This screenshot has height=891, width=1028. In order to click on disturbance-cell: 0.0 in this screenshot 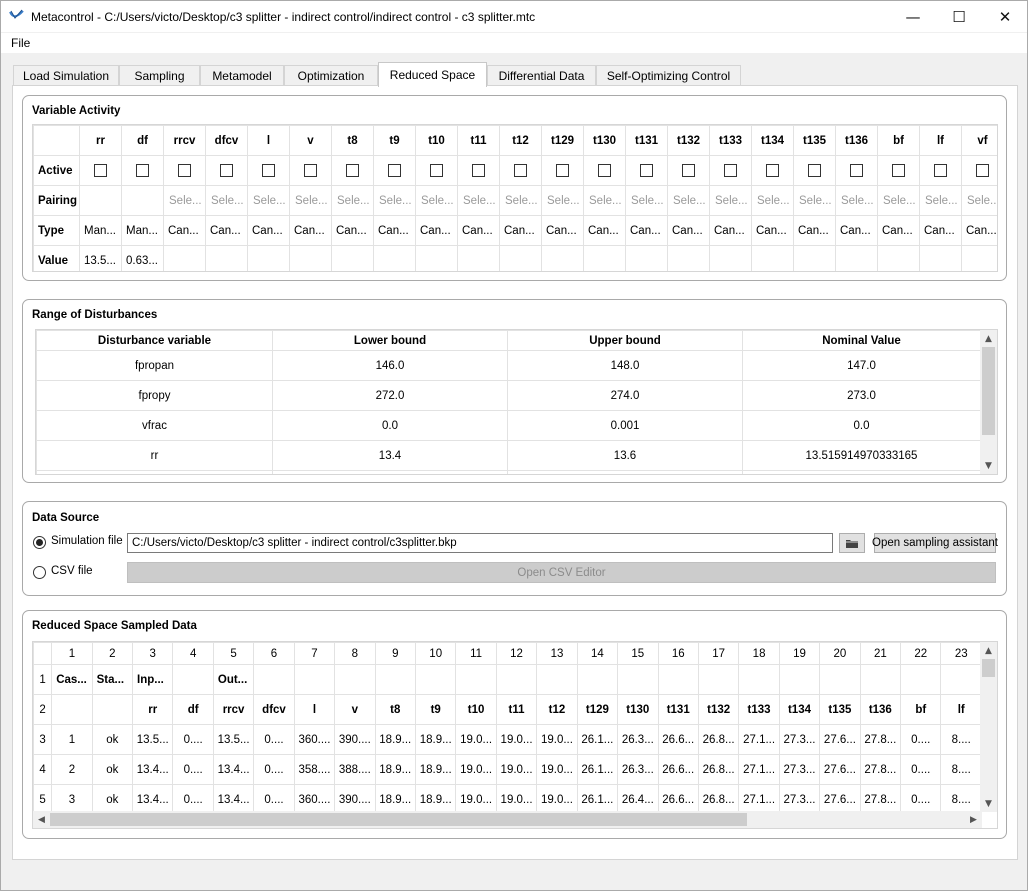, I will do `click(861, 425)`.